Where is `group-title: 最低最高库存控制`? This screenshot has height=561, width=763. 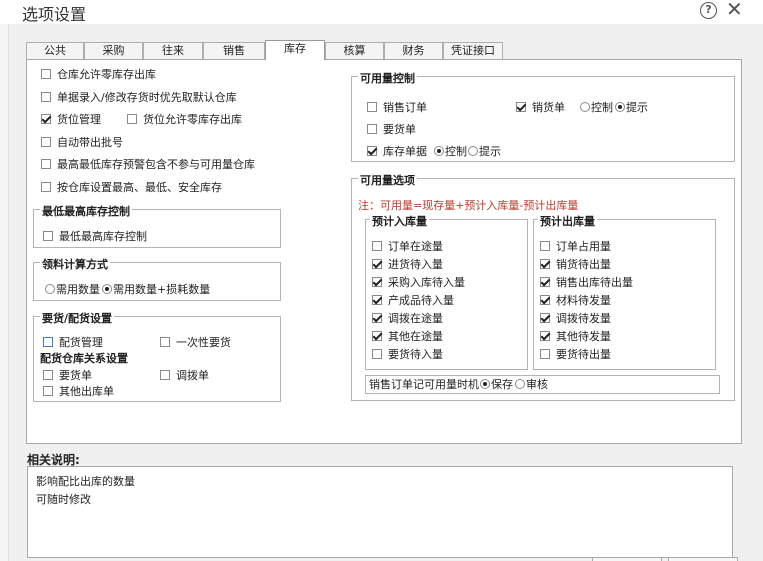
group-title: 最低最高库存控制 is located at coordinates (86, 212).